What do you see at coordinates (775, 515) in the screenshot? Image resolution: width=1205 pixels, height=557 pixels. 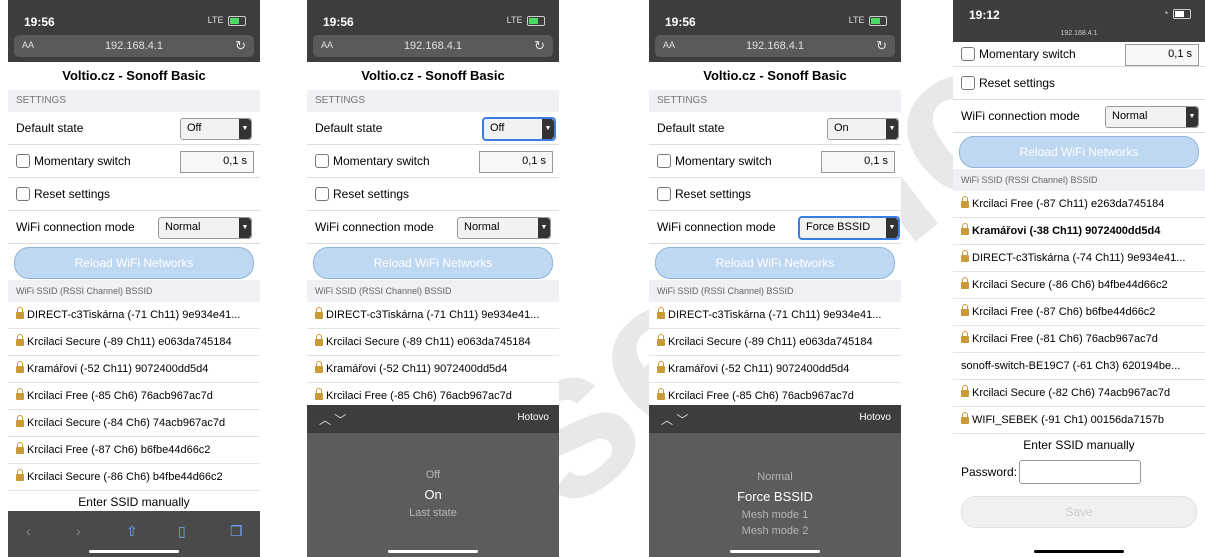 I see `picker-option: Mesh mode 1` at bounding box center [775, 515].